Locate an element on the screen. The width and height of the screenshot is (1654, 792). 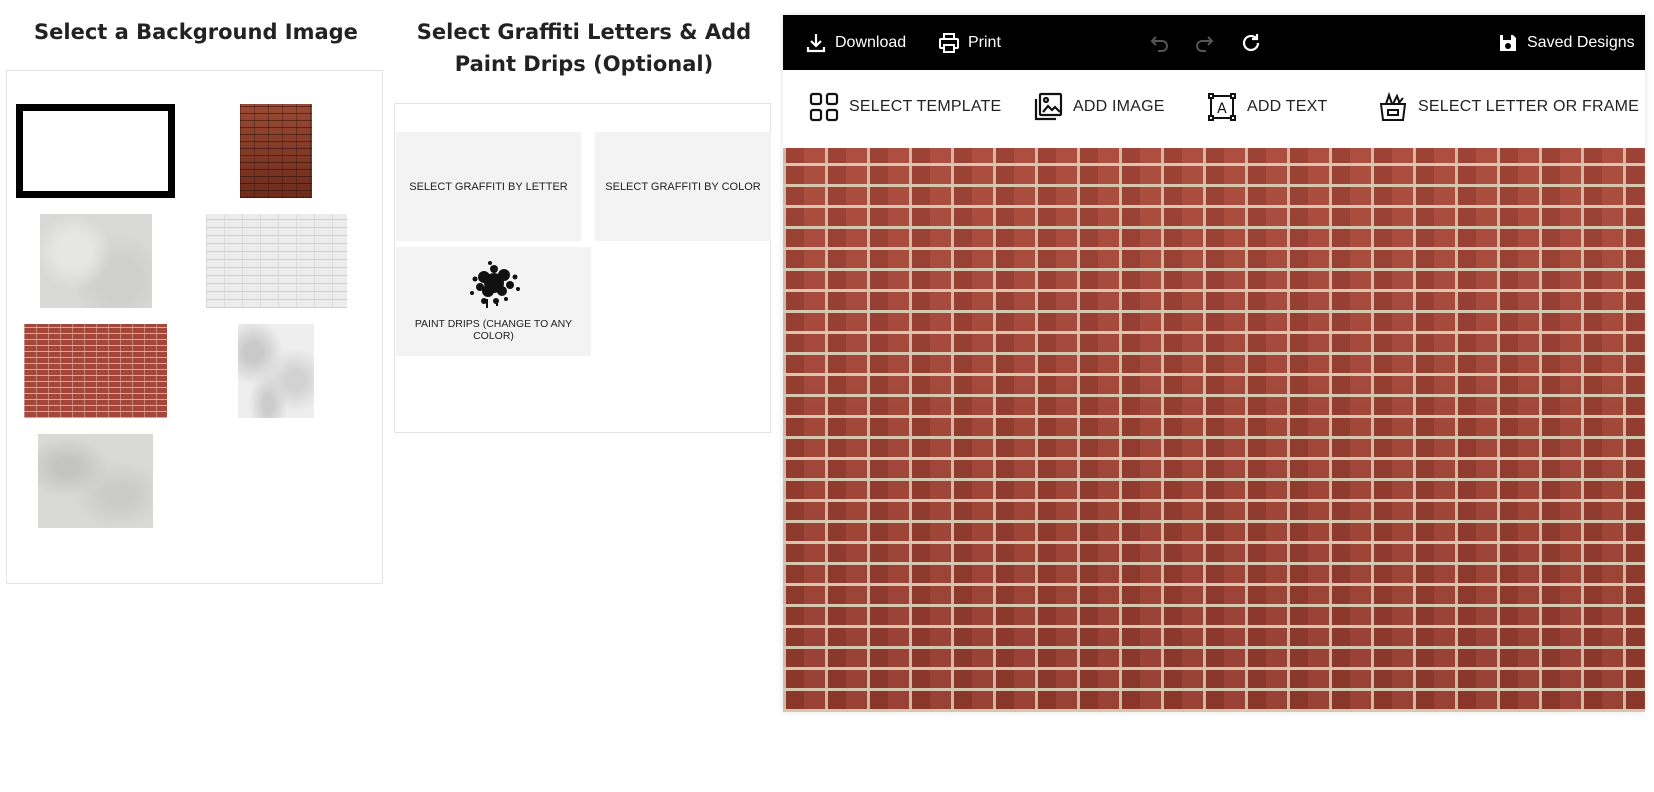
redo-button is located at coordinates (1204, 42).